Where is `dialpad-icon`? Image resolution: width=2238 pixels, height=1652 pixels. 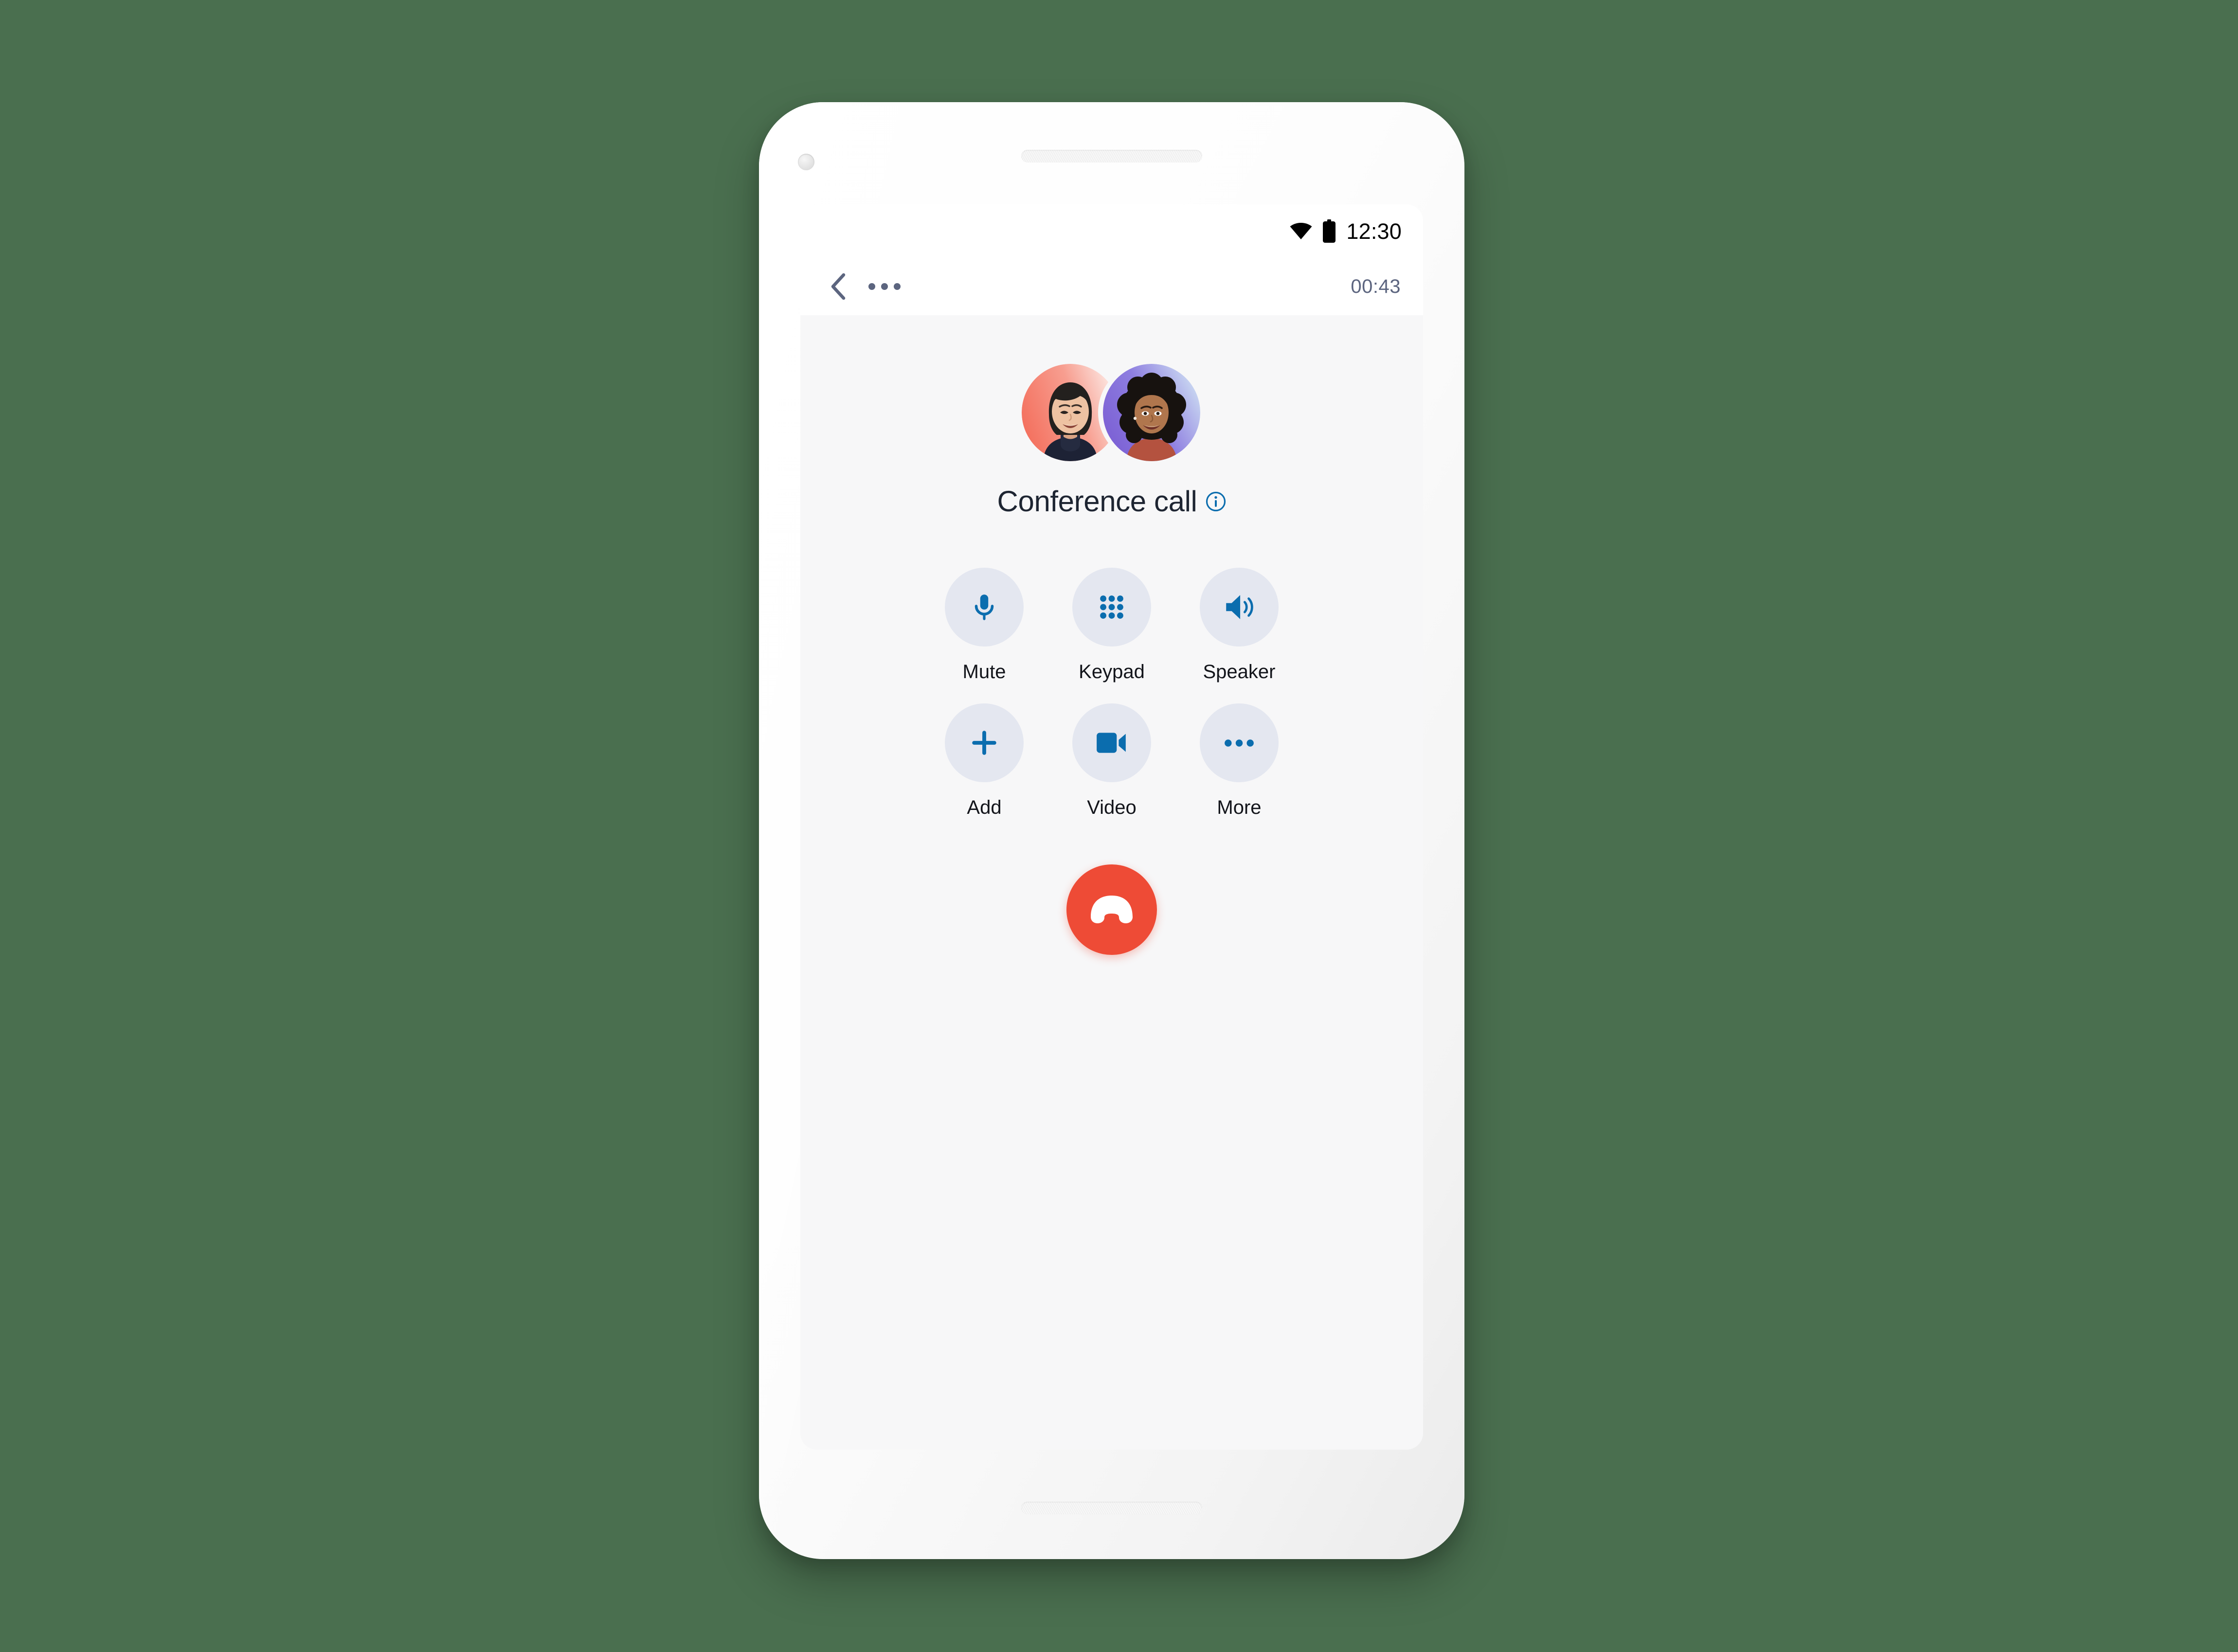 dialpad-icon is located at coordinates (1111, 607).